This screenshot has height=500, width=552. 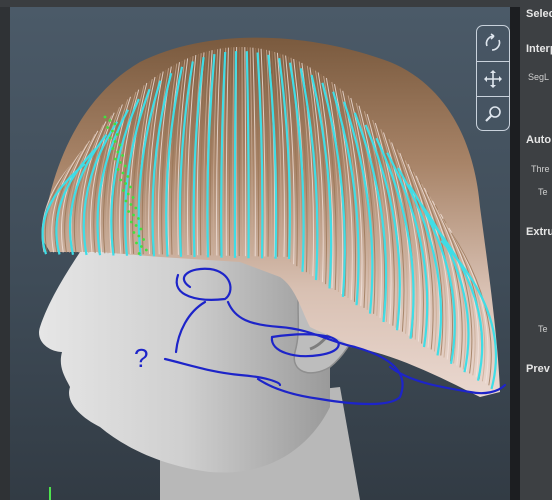 I want to click on section-preview: Prev, so click(x=538, y=369).